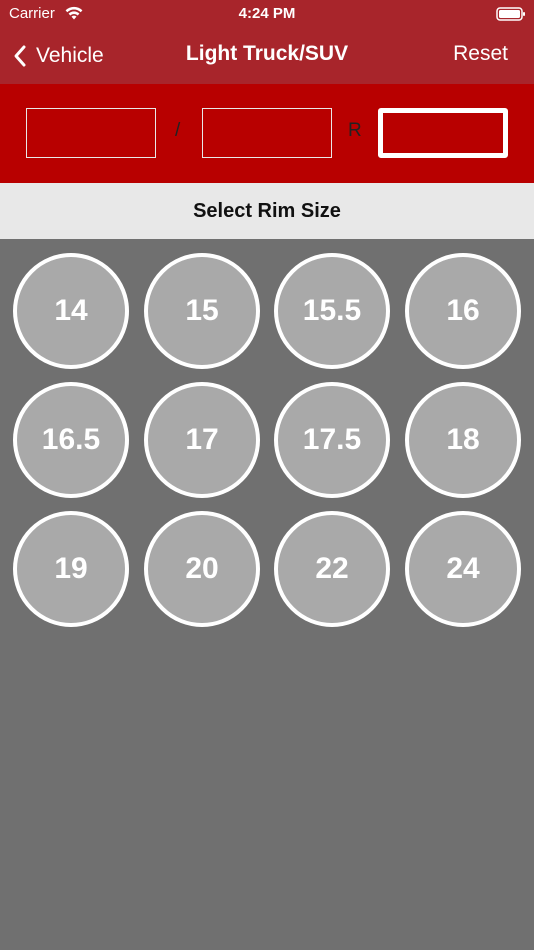 The height and width of the screenshot is (950, 534). I want to click on status-time: 4:24 PM, so click(267, 13).